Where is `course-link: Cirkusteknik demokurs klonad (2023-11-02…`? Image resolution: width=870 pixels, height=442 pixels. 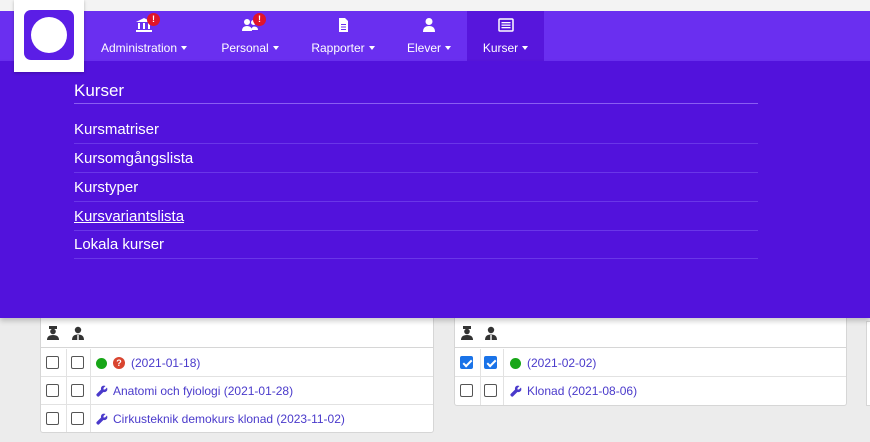 course-link: Cirkusteknik demokurs klonad (2023-11-02… is located at coordinates (229, 419).